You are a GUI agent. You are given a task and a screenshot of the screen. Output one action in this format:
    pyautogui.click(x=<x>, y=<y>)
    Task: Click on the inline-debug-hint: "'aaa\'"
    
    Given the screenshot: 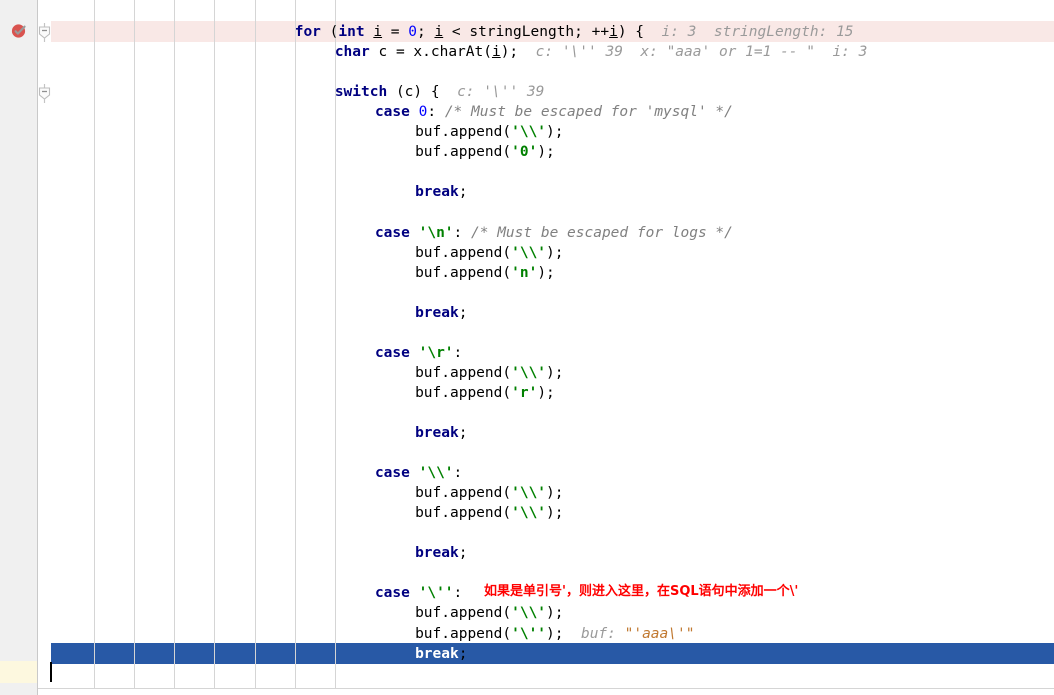 What is the action you would take?
    pyautogui.click(x=659, y=633)
    